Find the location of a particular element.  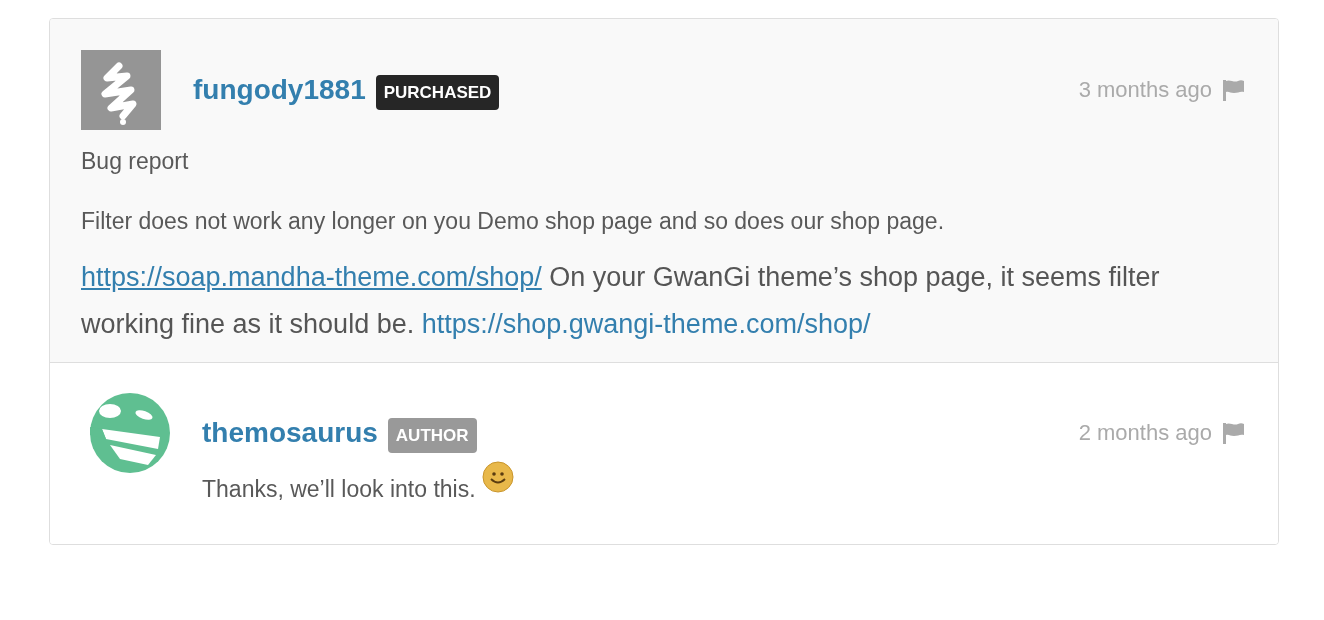

avatar-icon is located at coordinates (121, 90).